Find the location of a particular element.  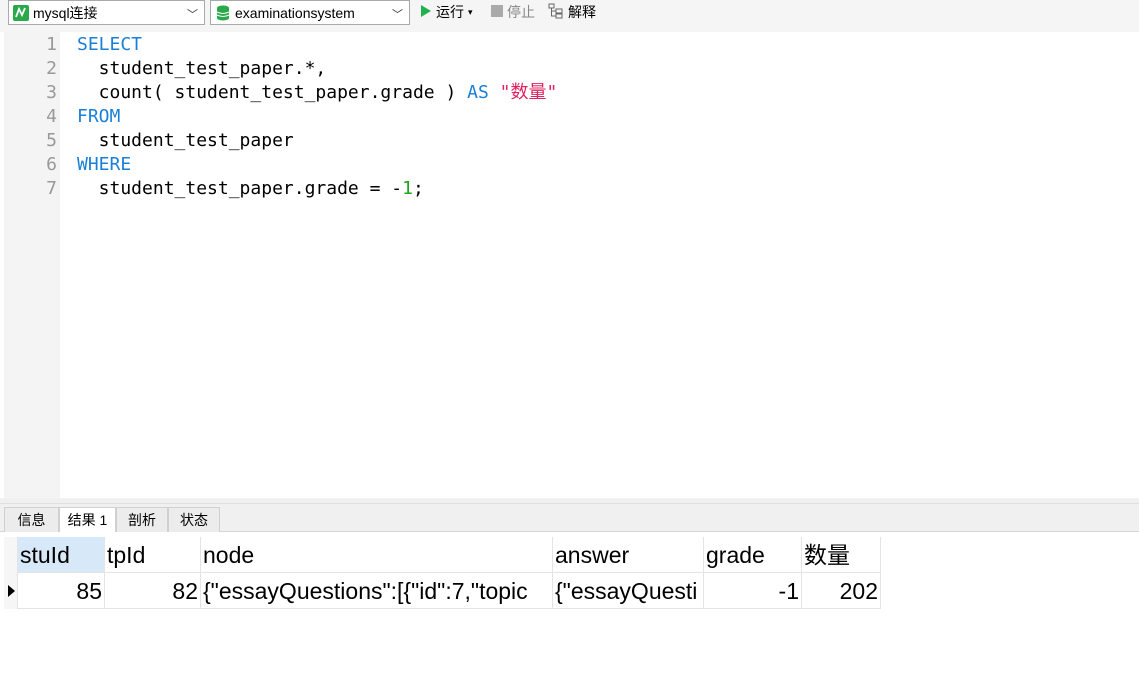

connection-select: mysql连接 ﹀ is located at coordinates (106, 12).